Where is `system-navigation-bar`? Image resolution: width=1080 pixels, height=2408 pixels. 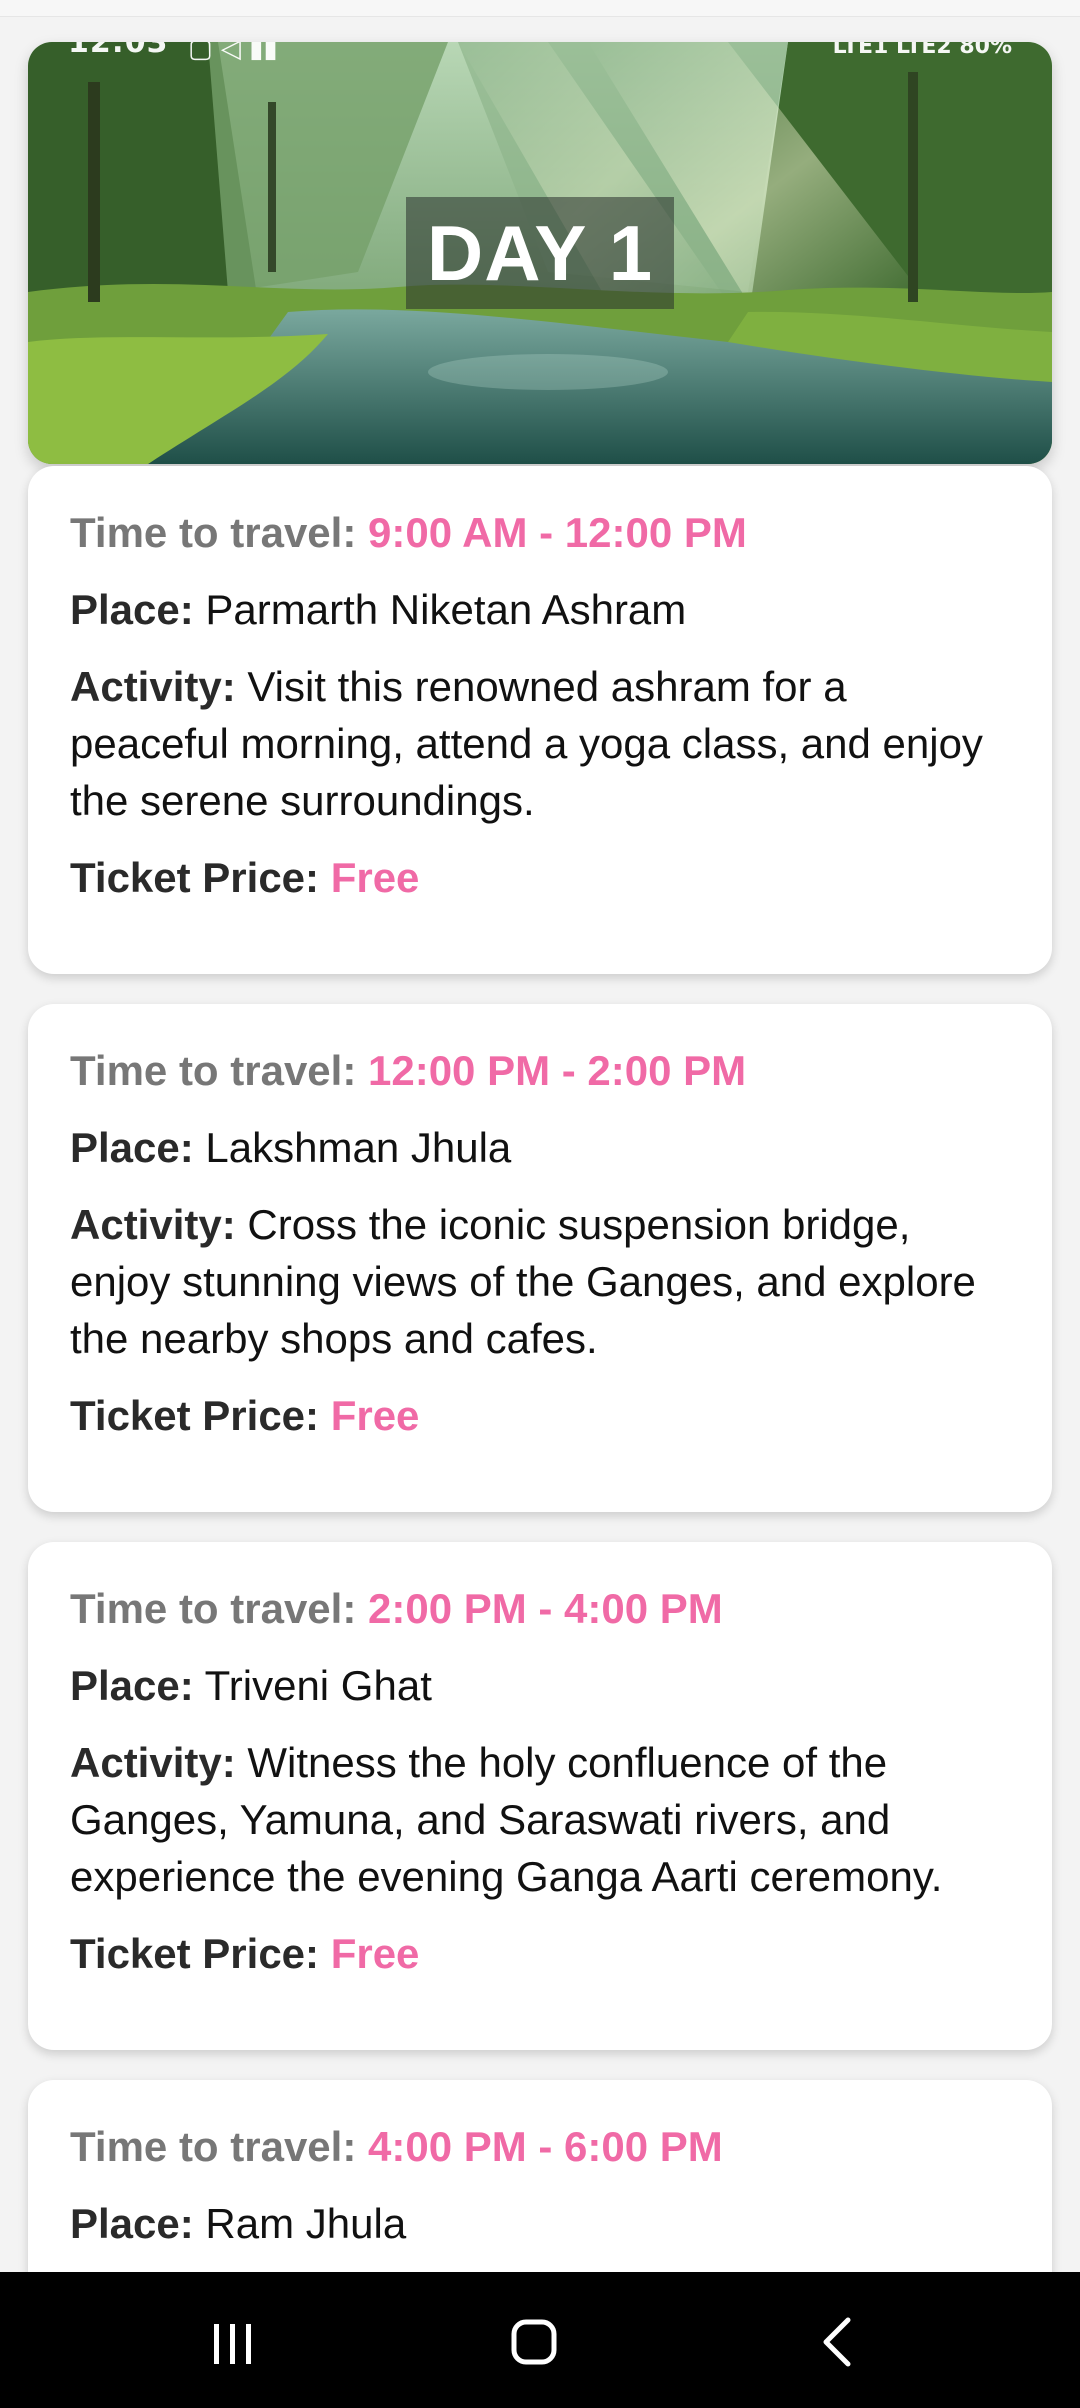
system-navigation-bar is located at coordinates (540, 2340).